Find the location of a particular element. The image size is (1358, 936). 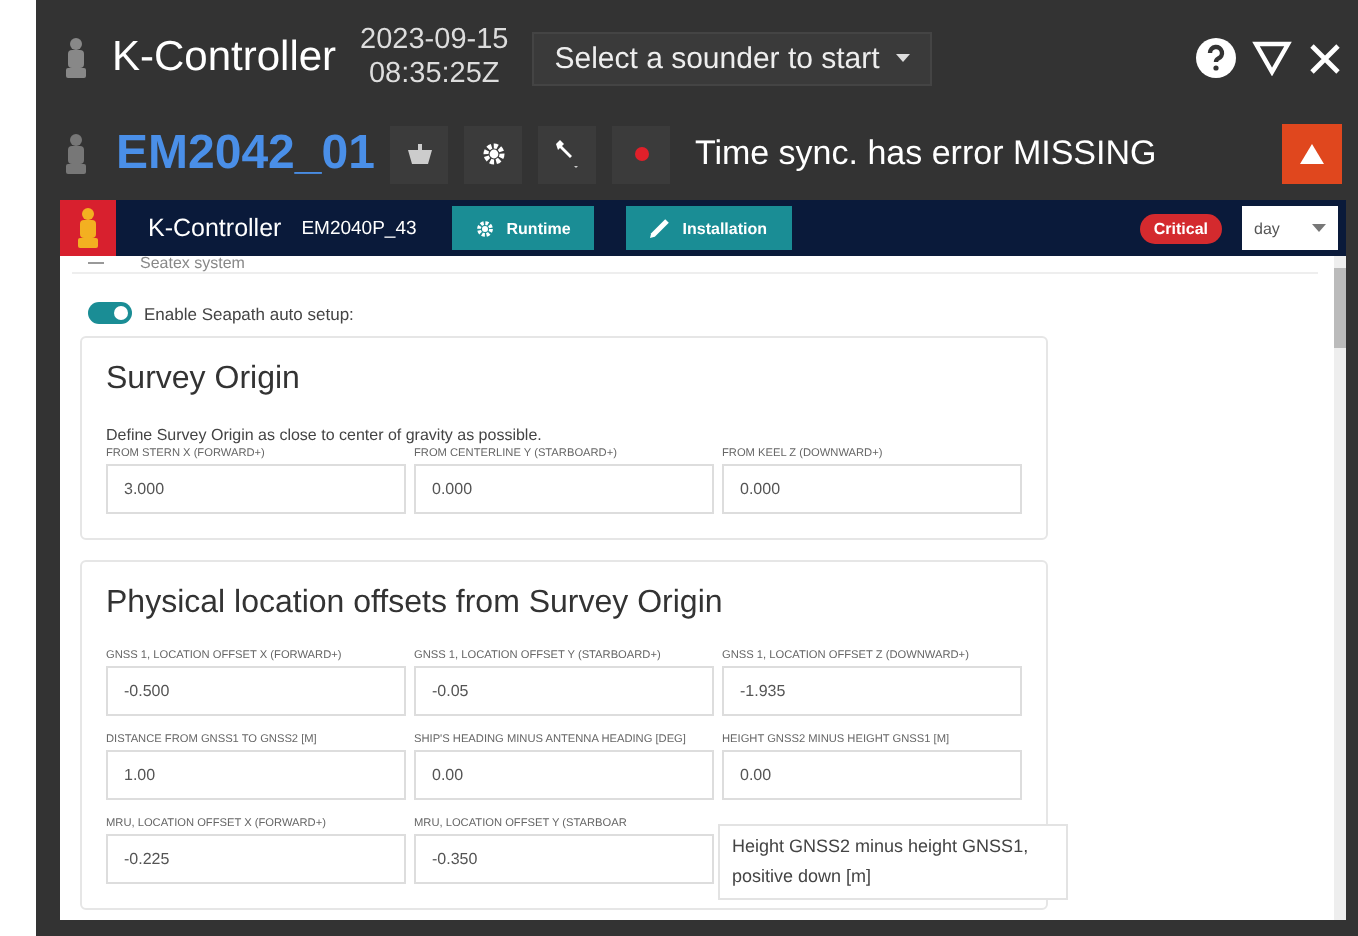

settings-icon is located at coordinates (493, 154).